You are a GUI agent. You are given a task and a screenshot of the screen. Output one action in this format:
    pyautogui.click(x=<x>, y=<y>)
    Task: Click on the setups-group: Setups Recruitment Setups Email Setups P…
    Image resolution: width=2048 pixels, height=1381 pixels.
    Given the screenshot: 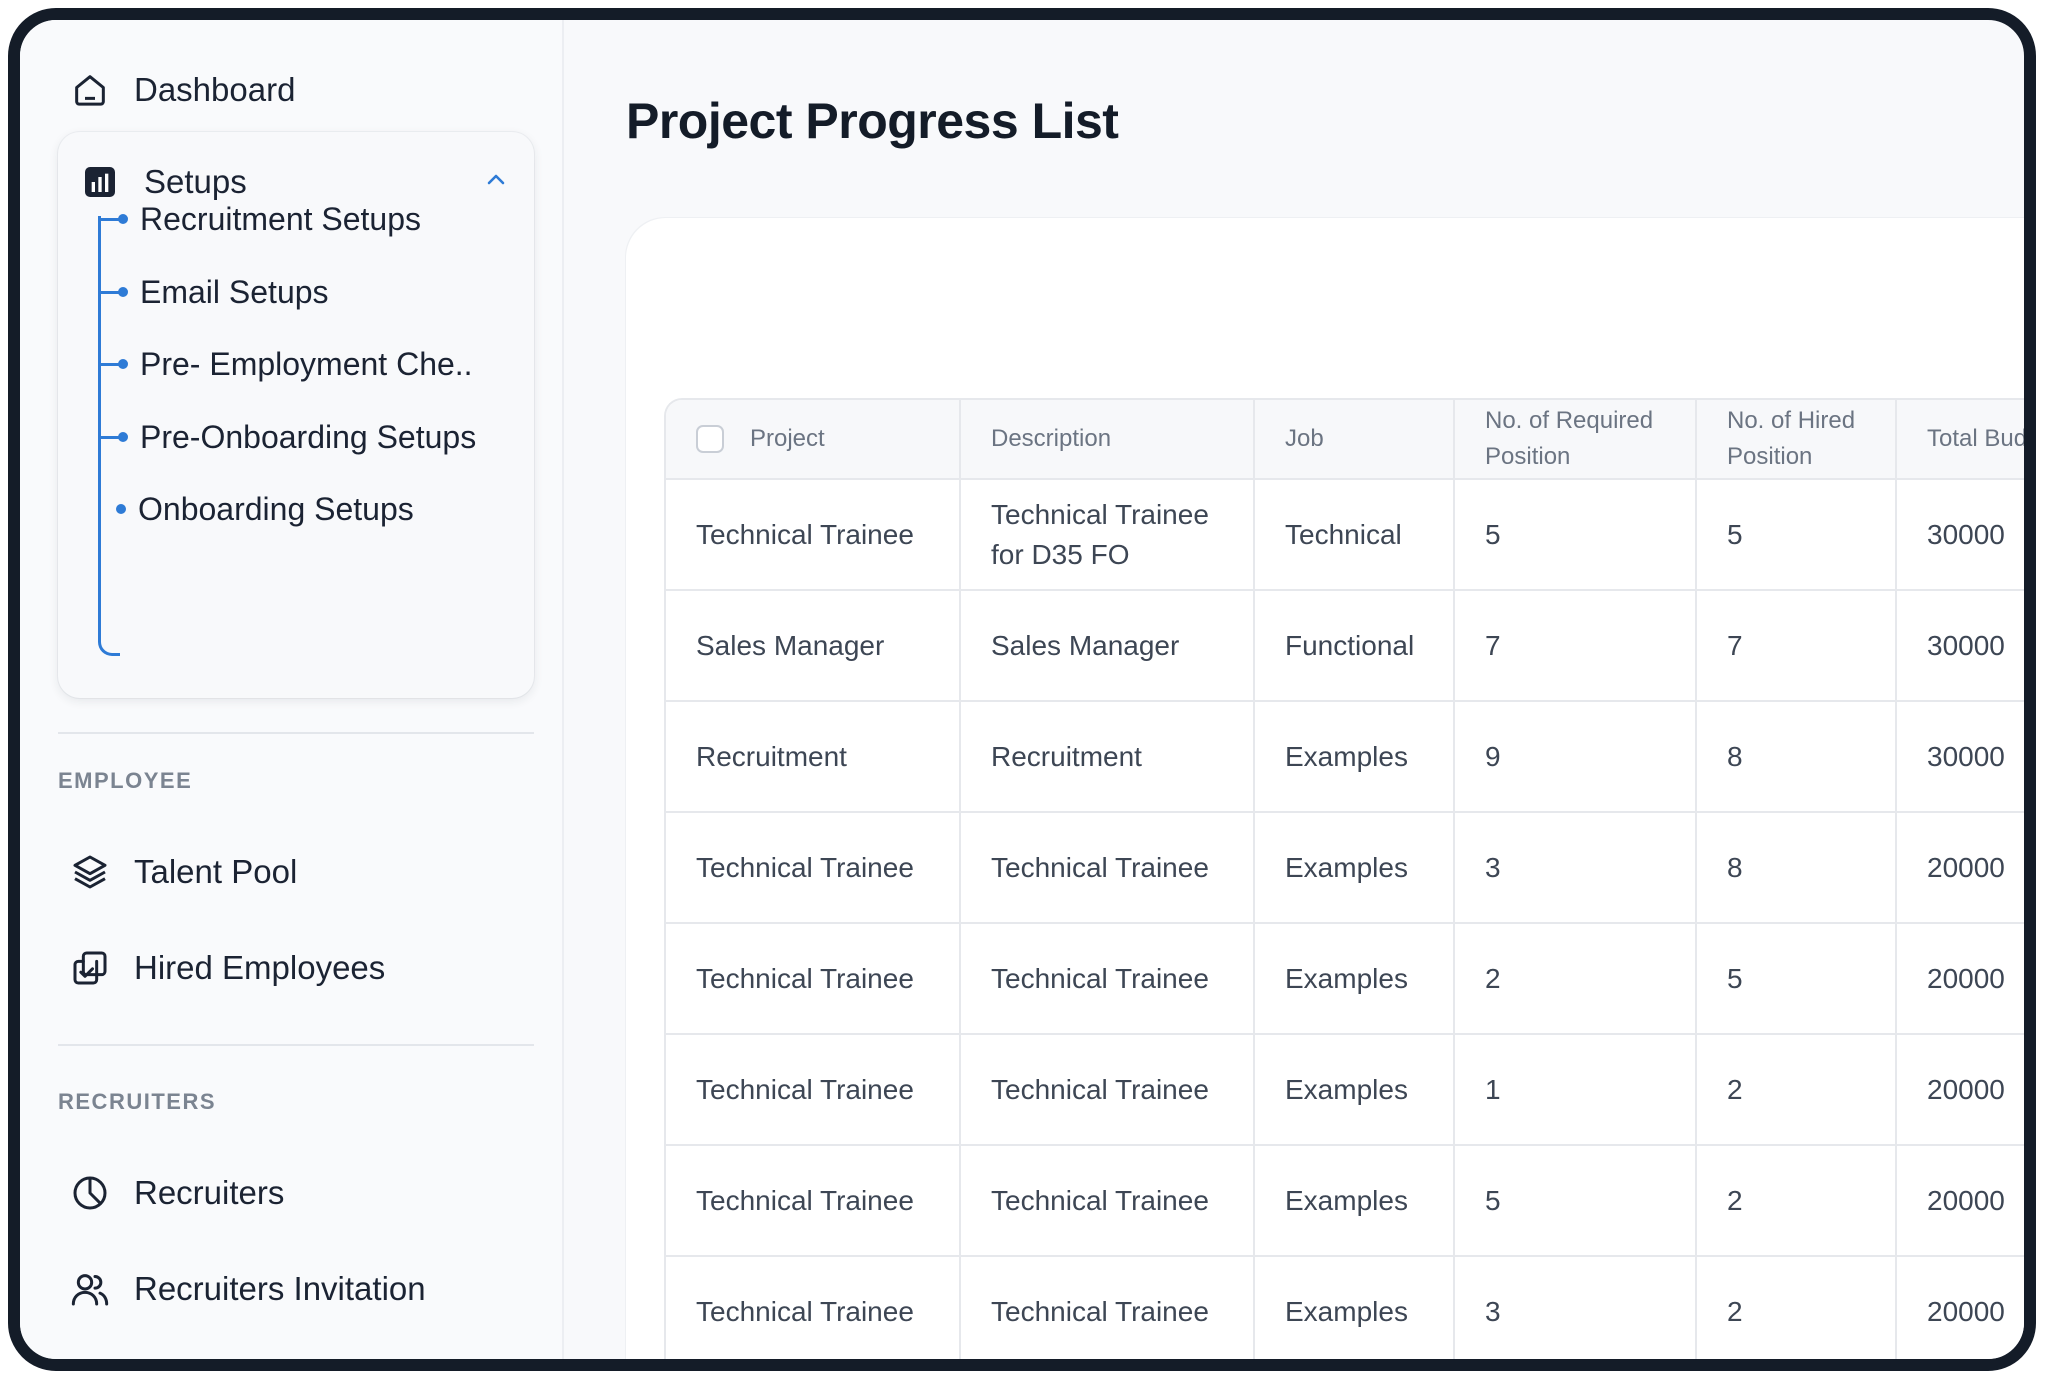 What is the action you would take?
    pyautogui.click(x=296, y=415)
    